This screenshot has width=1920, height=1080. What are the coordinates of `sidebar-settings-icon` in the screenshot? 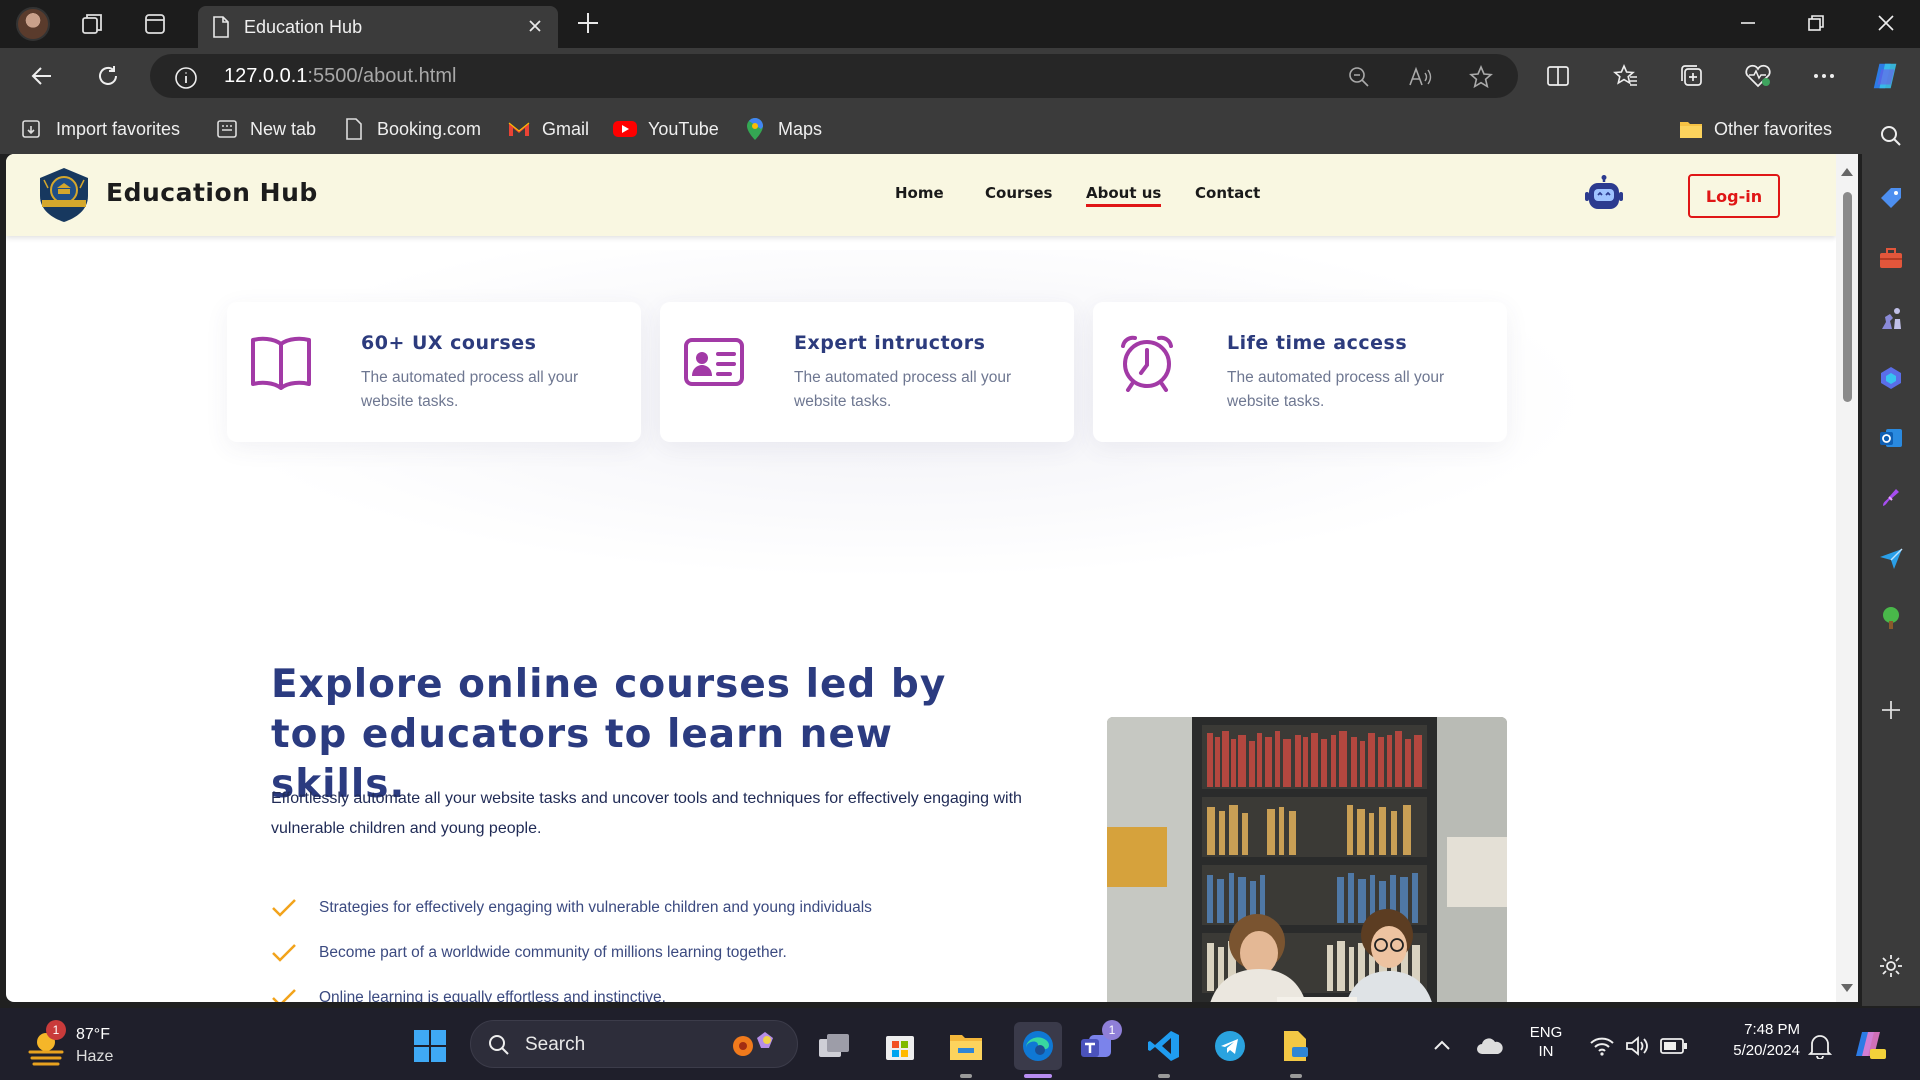 It's located at (1891, 966).